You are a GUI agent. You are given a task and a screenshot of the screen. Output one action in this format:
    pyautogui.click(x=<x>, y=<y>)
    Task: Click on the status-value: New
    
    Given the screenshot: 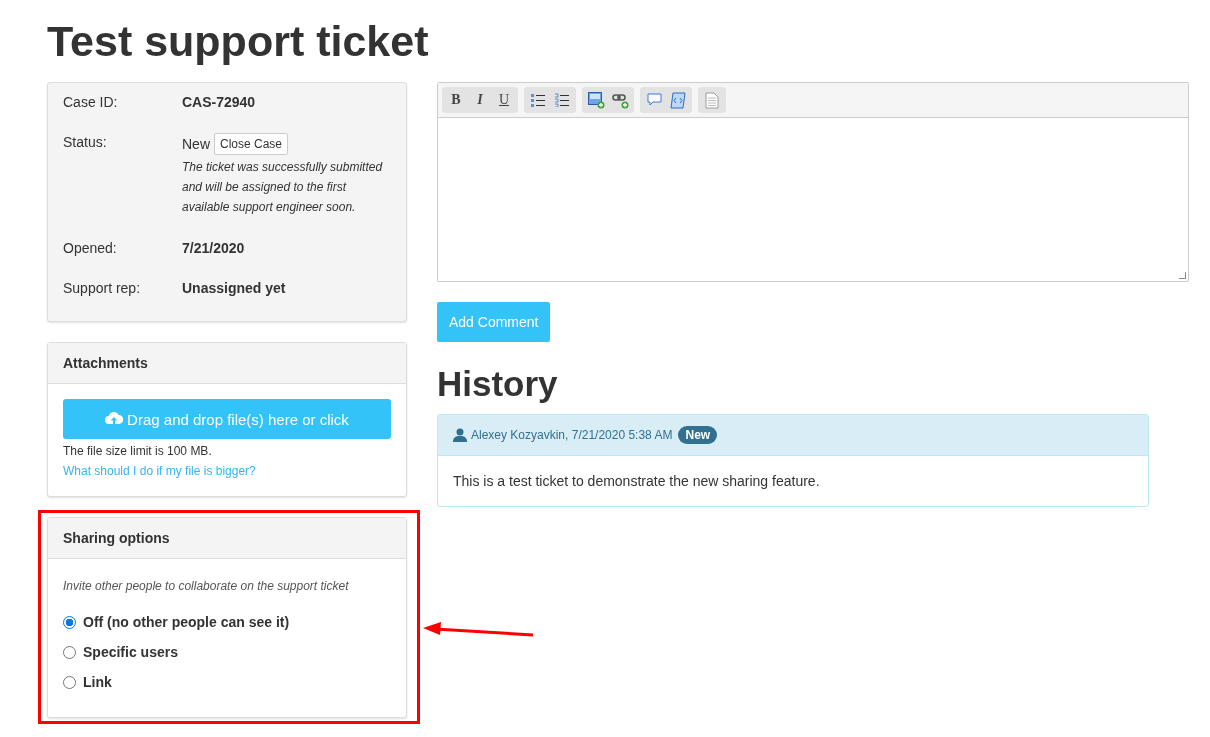 What is the action you would take?
    pyautogui.click(x=196, y=144)
    